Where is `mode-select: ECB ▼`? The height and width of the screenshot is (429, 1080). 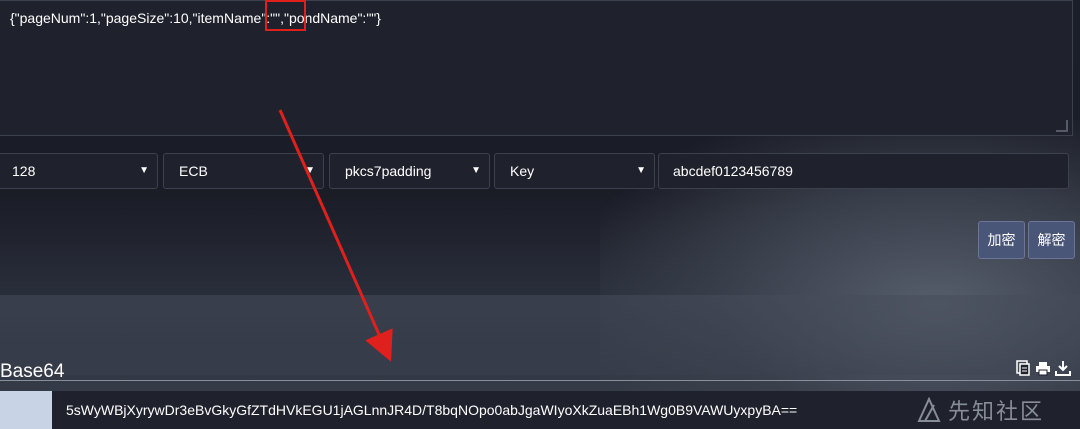 mode-select: ECB ▼ is located at coordinates (243, 171).